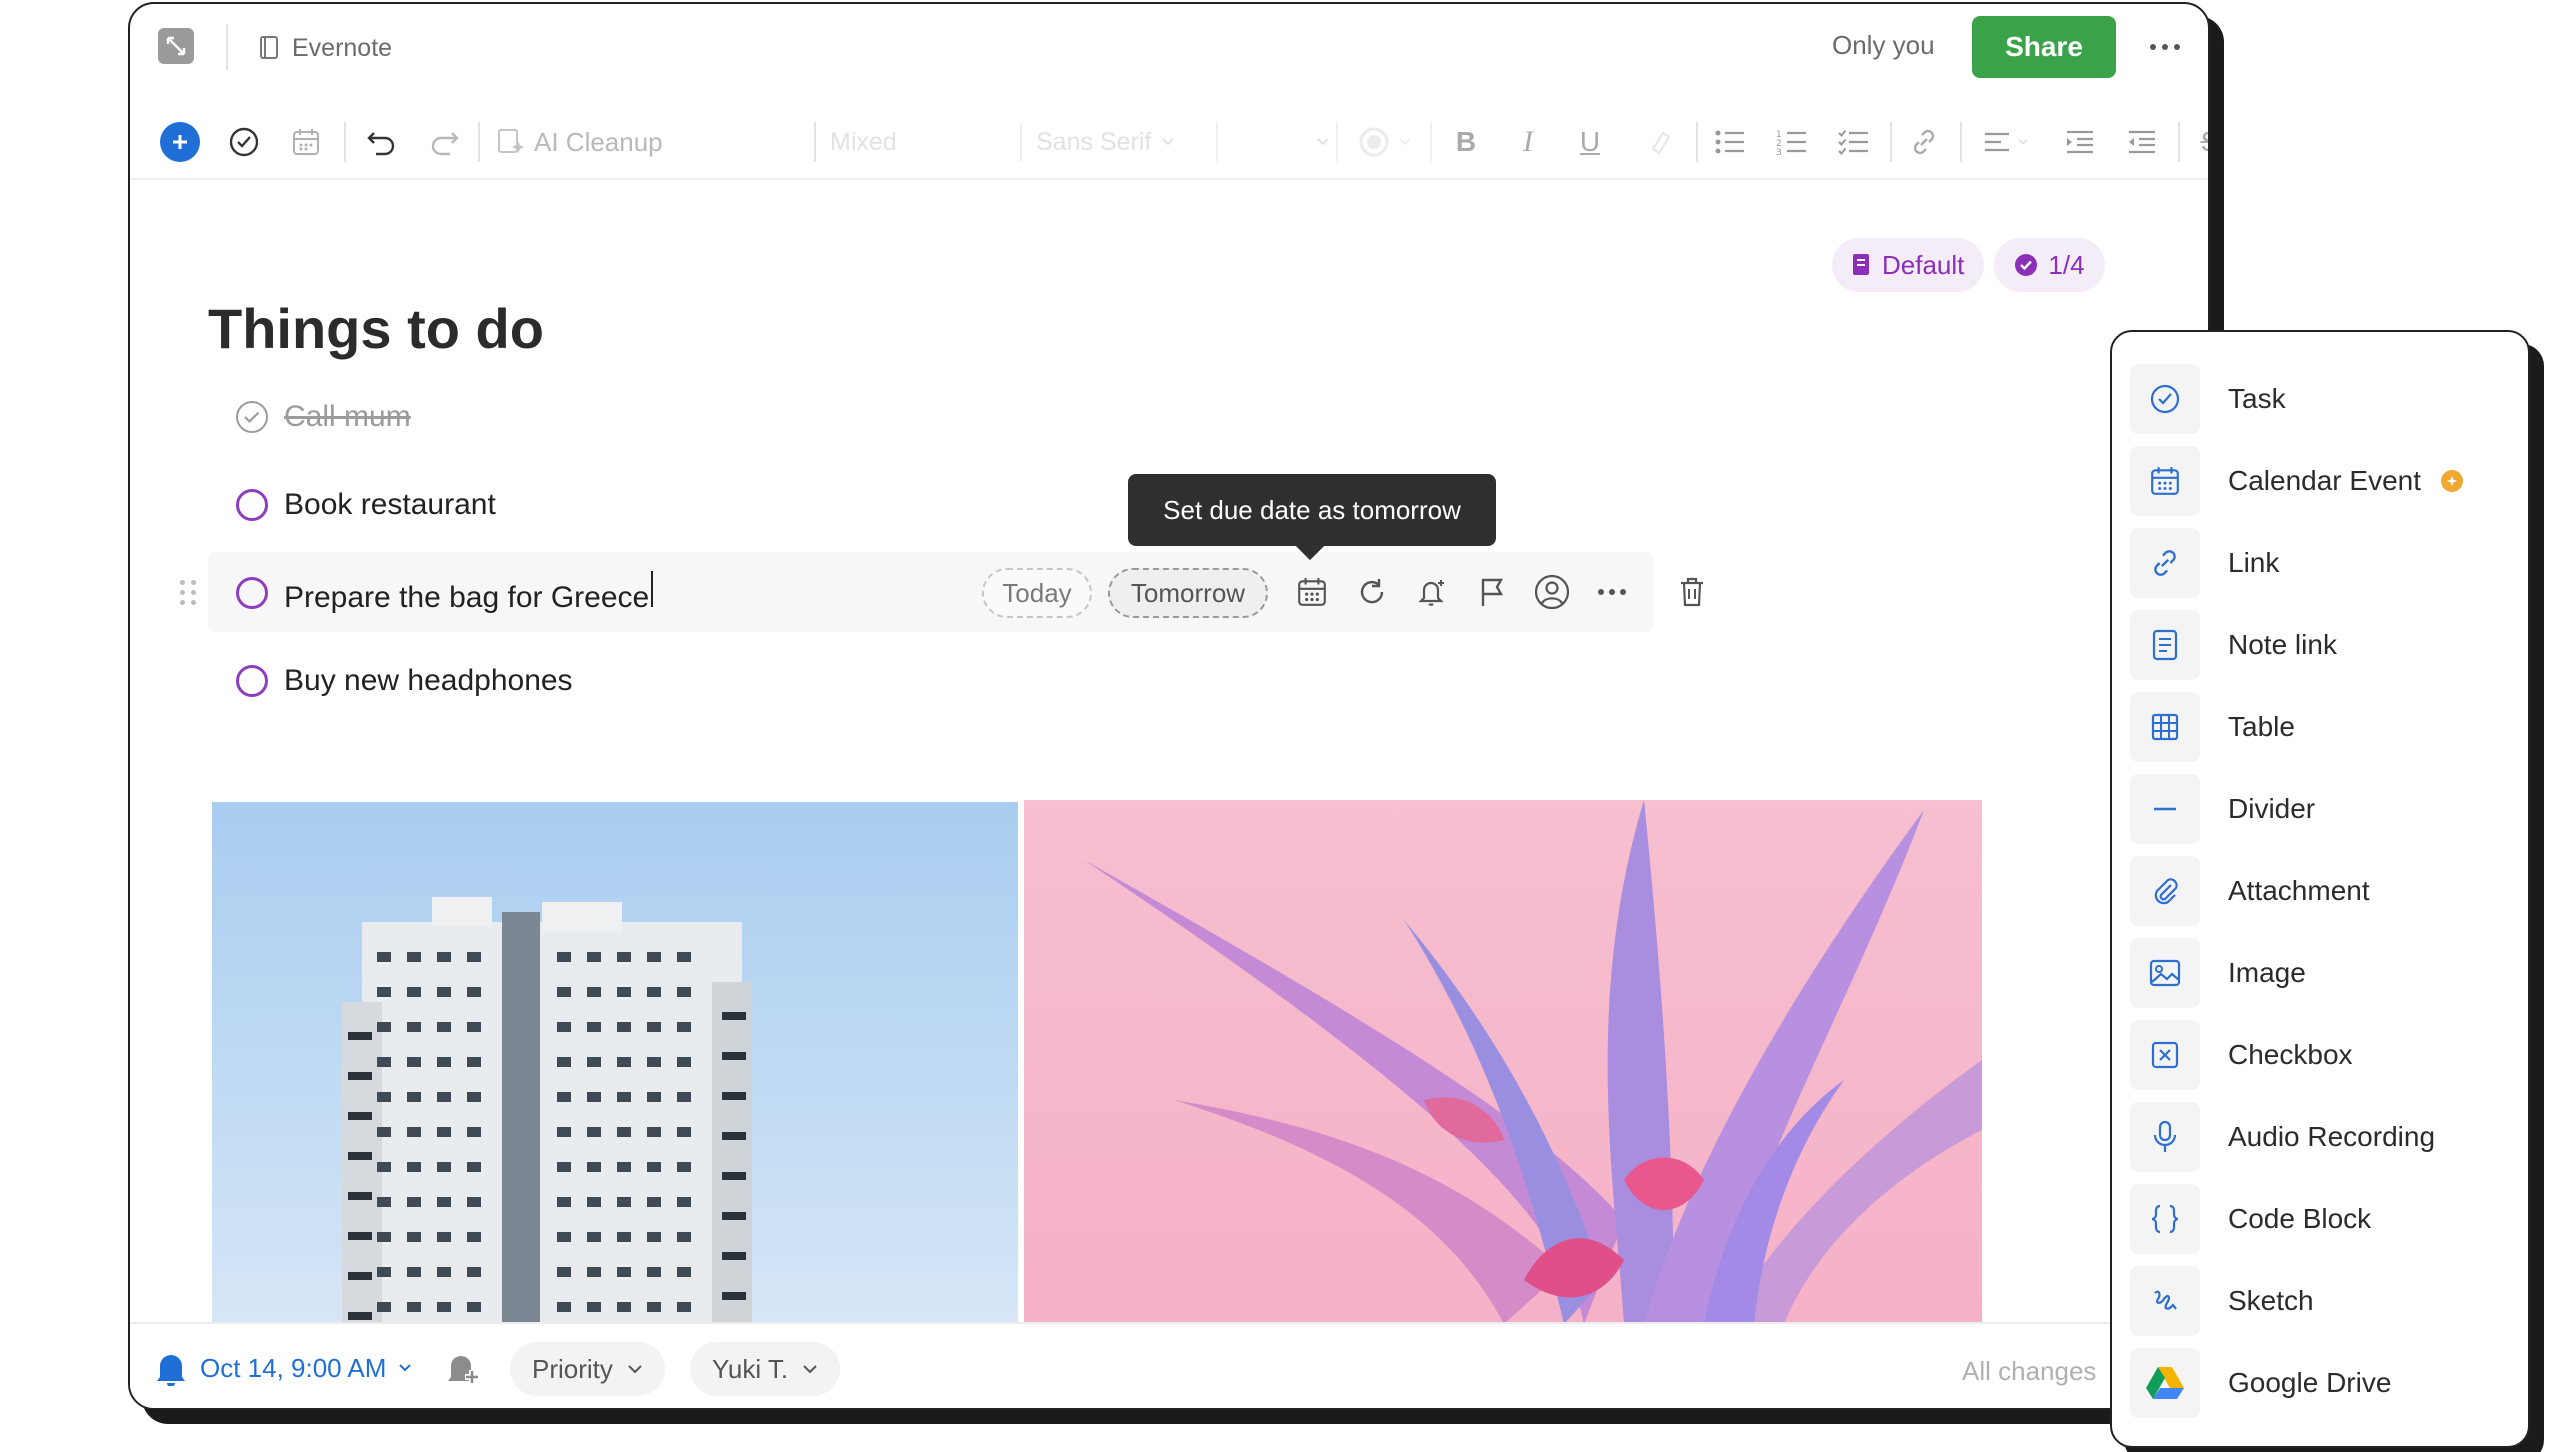  What do you see at coordinates (465, 1371) in the screenshot?
I see `add-reminder-icon` at bounding box center [465, 1371].